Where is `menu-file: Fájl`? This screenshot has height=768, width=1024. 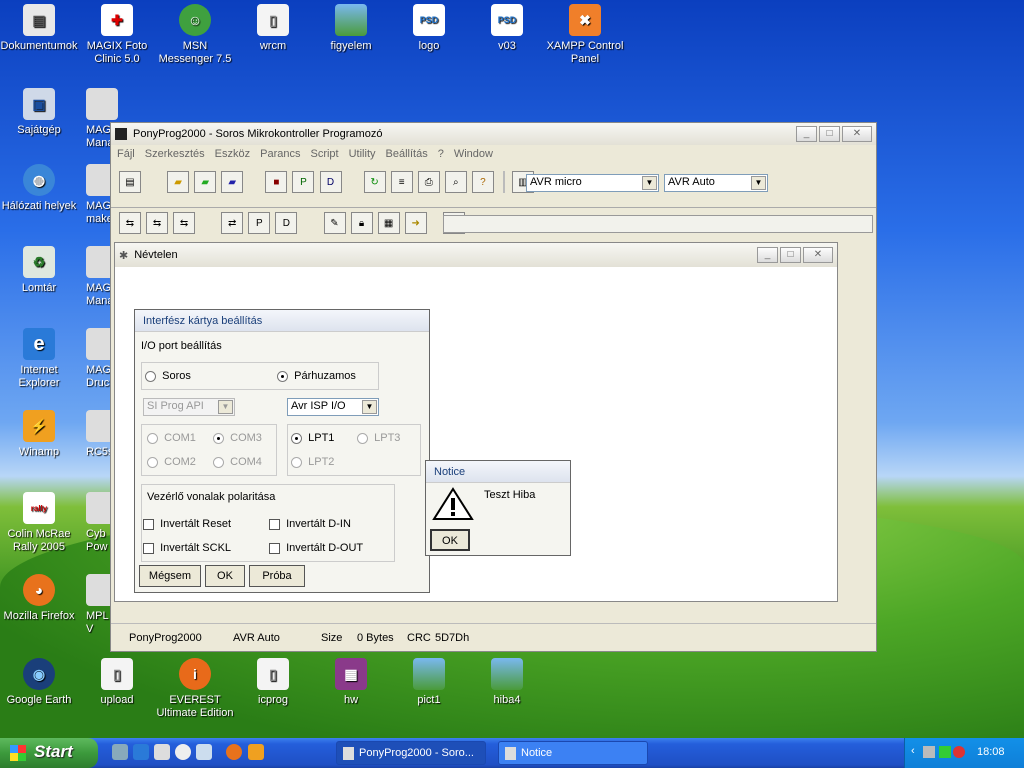
menu-file: Fájl is located at coordinates (126, 154).